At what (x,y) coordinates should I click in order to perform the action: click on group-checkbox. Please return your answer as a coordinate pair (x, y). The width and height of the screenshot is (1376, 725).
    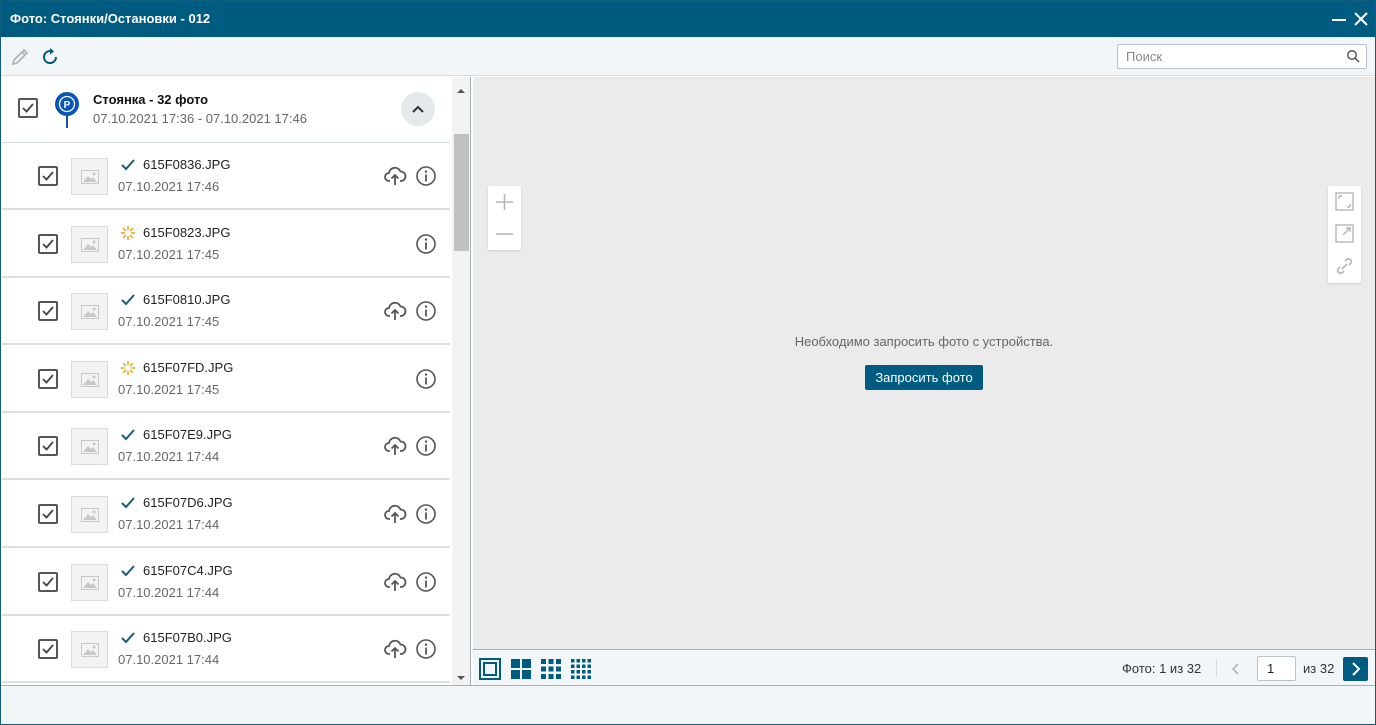
    Looking at the image, I should click on (28, 108).